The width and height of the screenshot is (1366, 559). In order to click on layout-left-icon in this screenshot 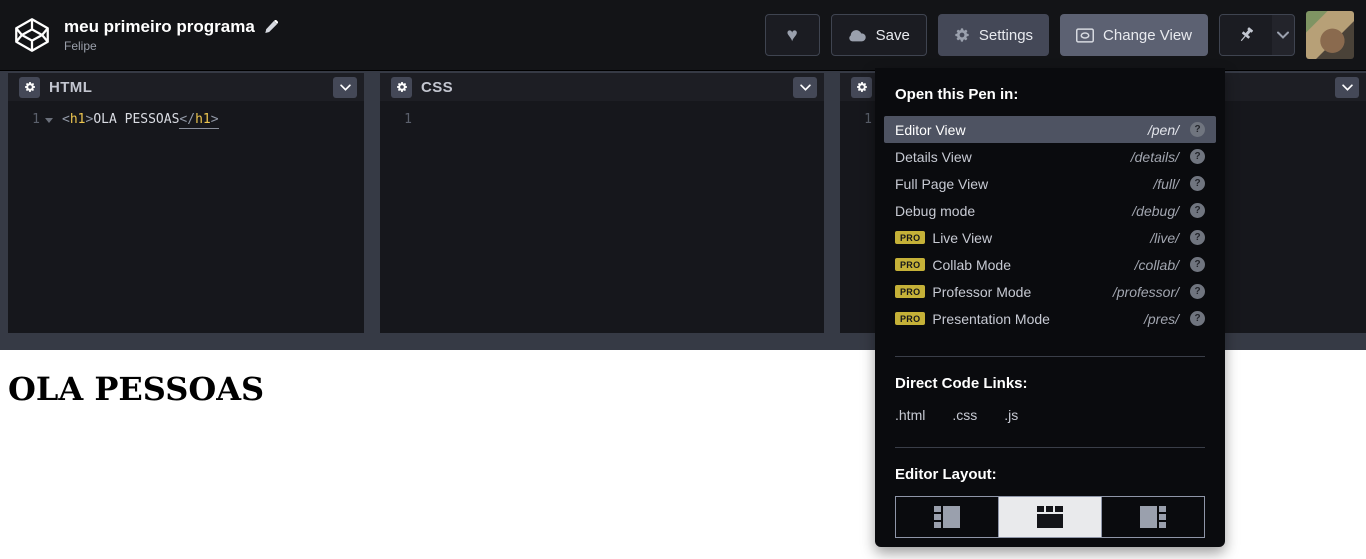, I will do `click(947, 517)`.